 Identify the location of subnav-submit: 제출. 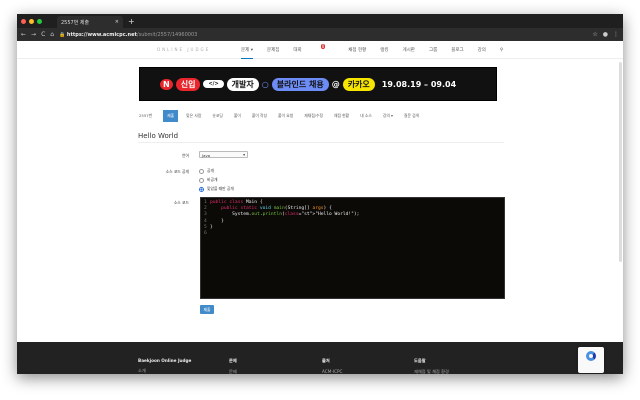
(171, 115).